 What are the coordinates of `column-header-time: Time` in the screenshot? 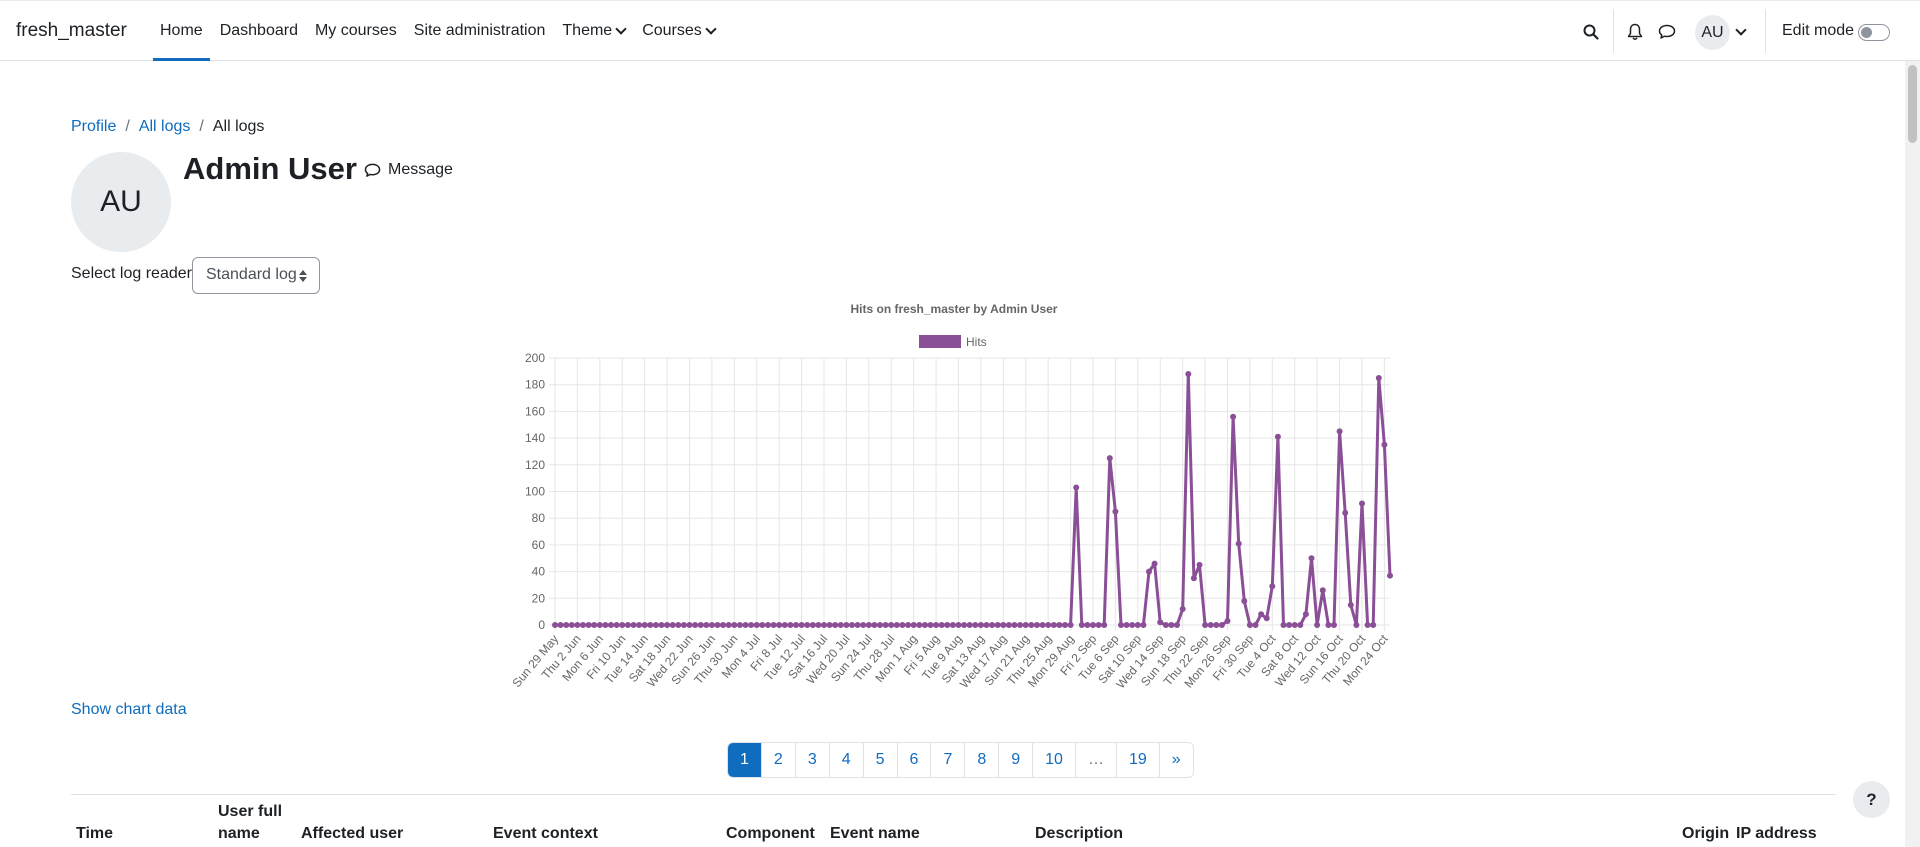 It's located at (94, 834).